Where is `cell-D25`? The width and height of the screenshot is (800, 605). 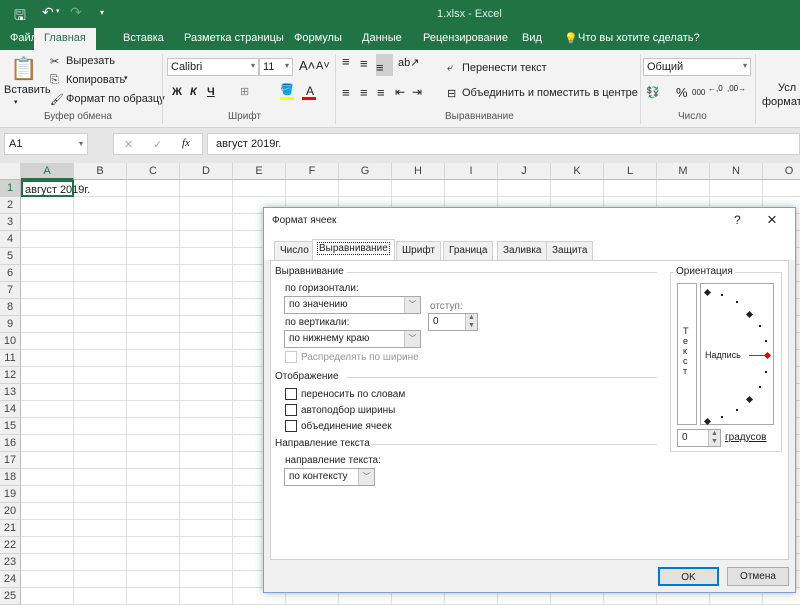
cell-D25 is located at coordinates (206, 596).